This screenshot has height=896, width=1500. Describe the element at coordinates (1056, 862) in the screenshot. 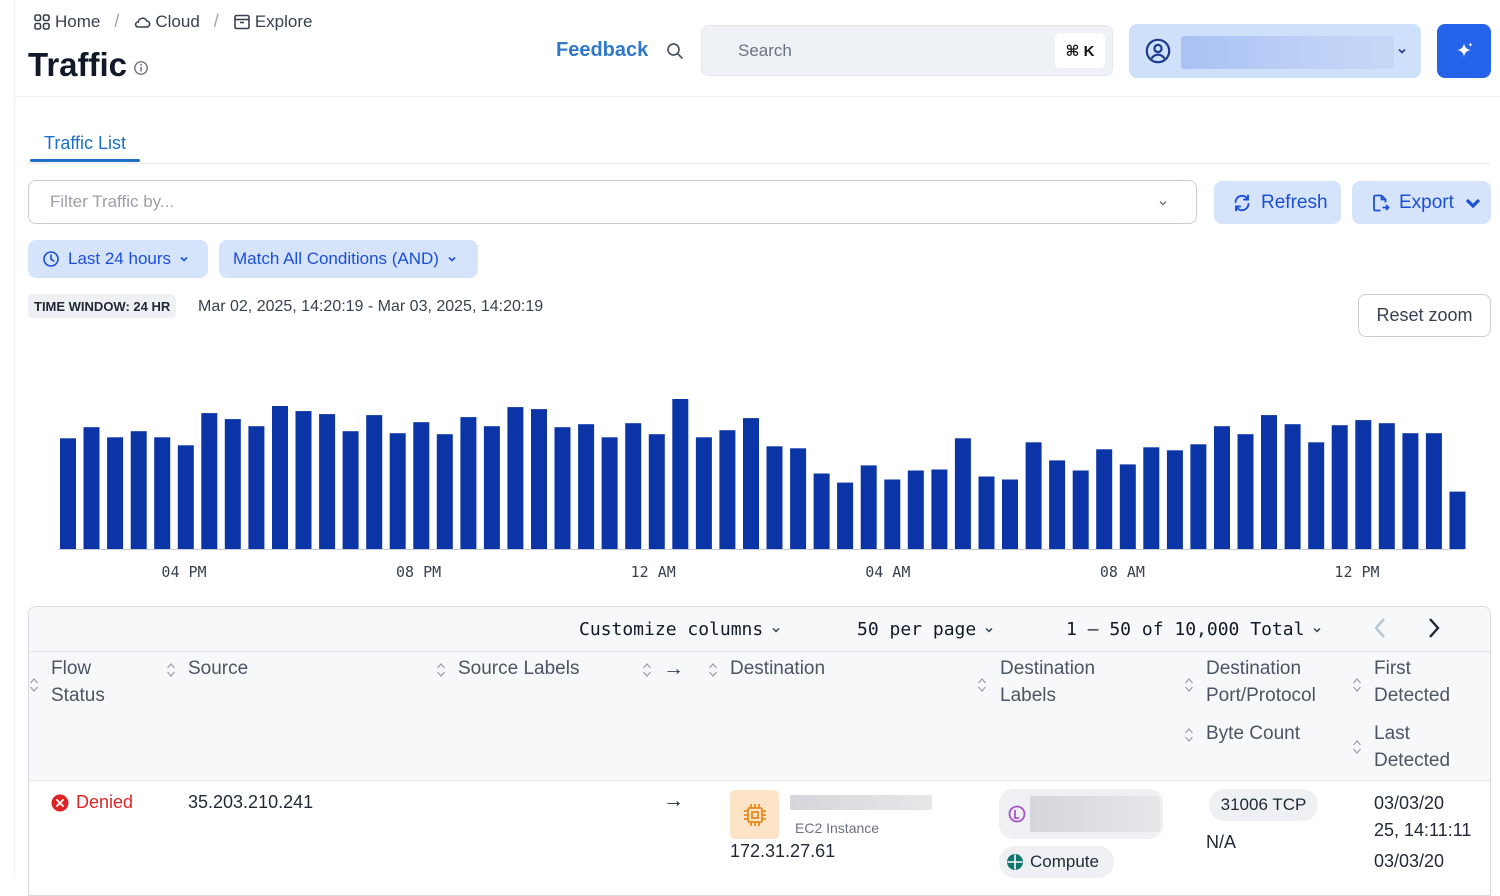

I see `compute-label-chip: Compute` at that location.